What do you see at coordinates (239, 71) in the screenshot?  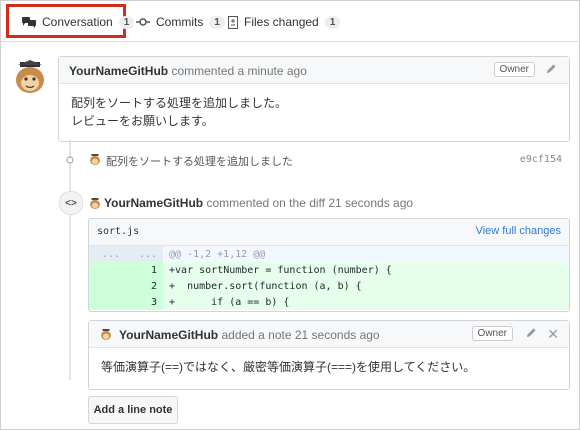 I see `comment-meta: commented a minute ago` at bounding box center [239, 71].